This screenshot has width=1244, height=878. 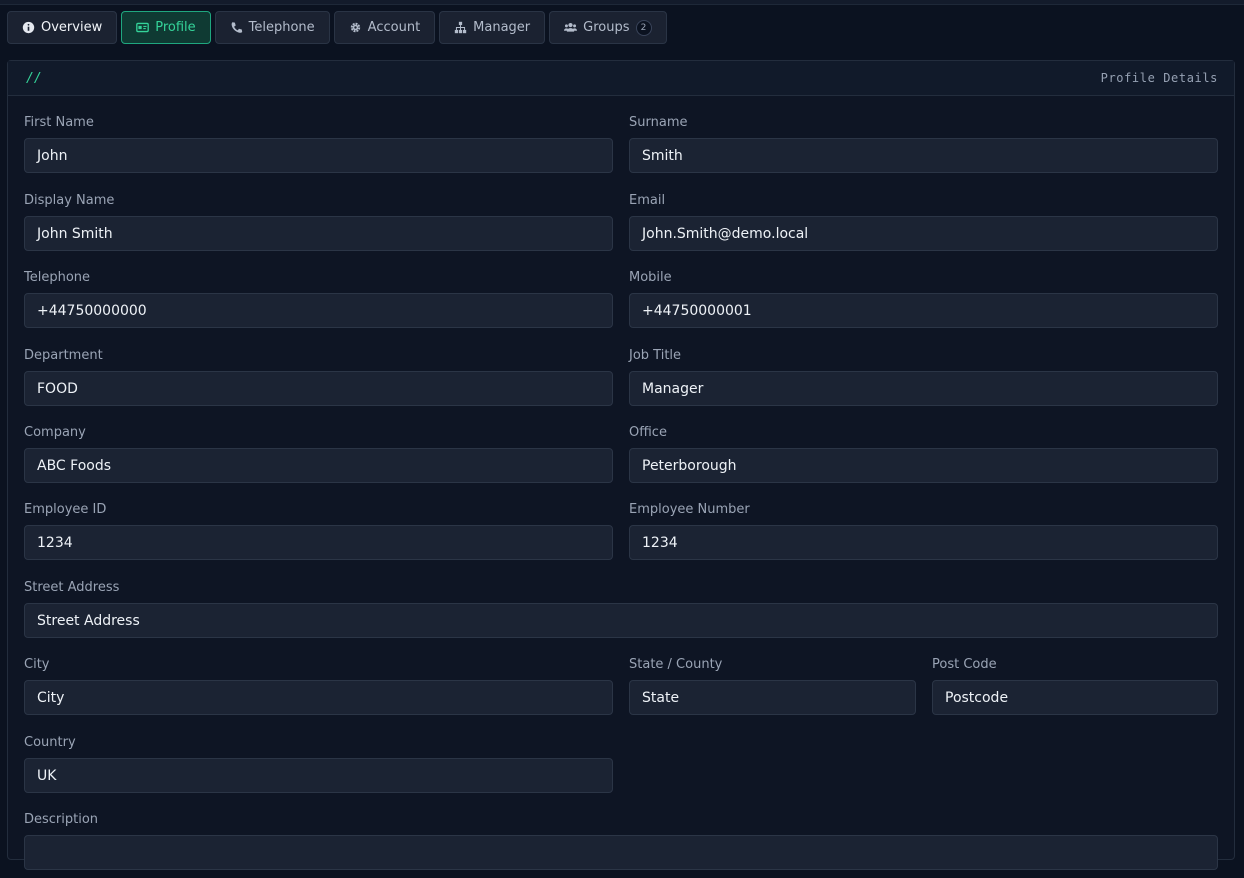 I want to click on tab-manager-label: Manager, so click(x=502, y=27).